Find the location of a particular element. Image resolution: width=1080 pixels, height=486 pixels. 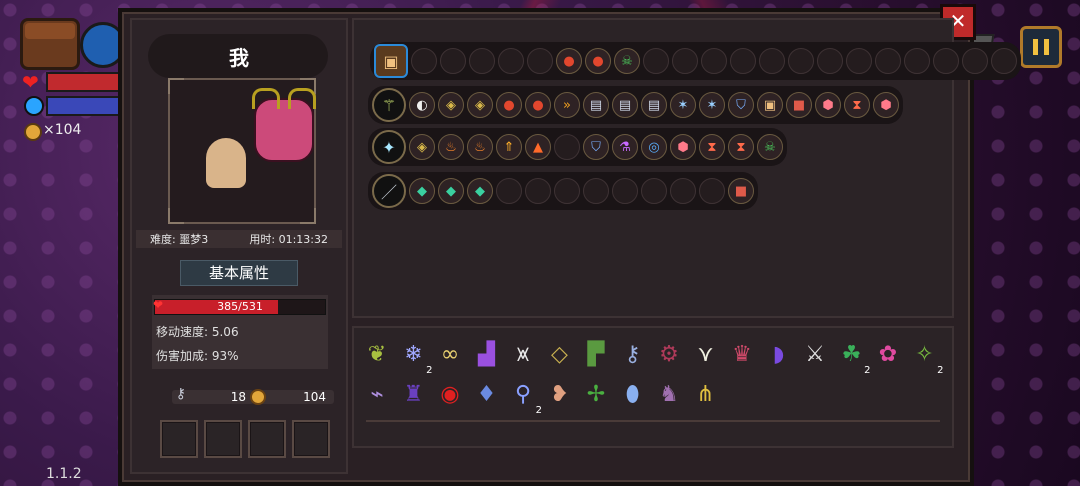

sword-icon: ⚔ is located at coordinates (815, 355).